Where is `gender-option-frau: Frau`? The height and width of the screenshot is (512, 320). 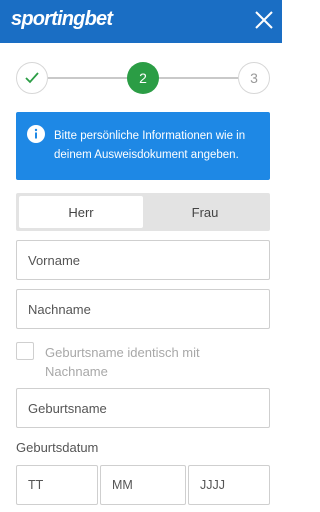 gender-option-frau: Frau is located at coordinates (205, 212).